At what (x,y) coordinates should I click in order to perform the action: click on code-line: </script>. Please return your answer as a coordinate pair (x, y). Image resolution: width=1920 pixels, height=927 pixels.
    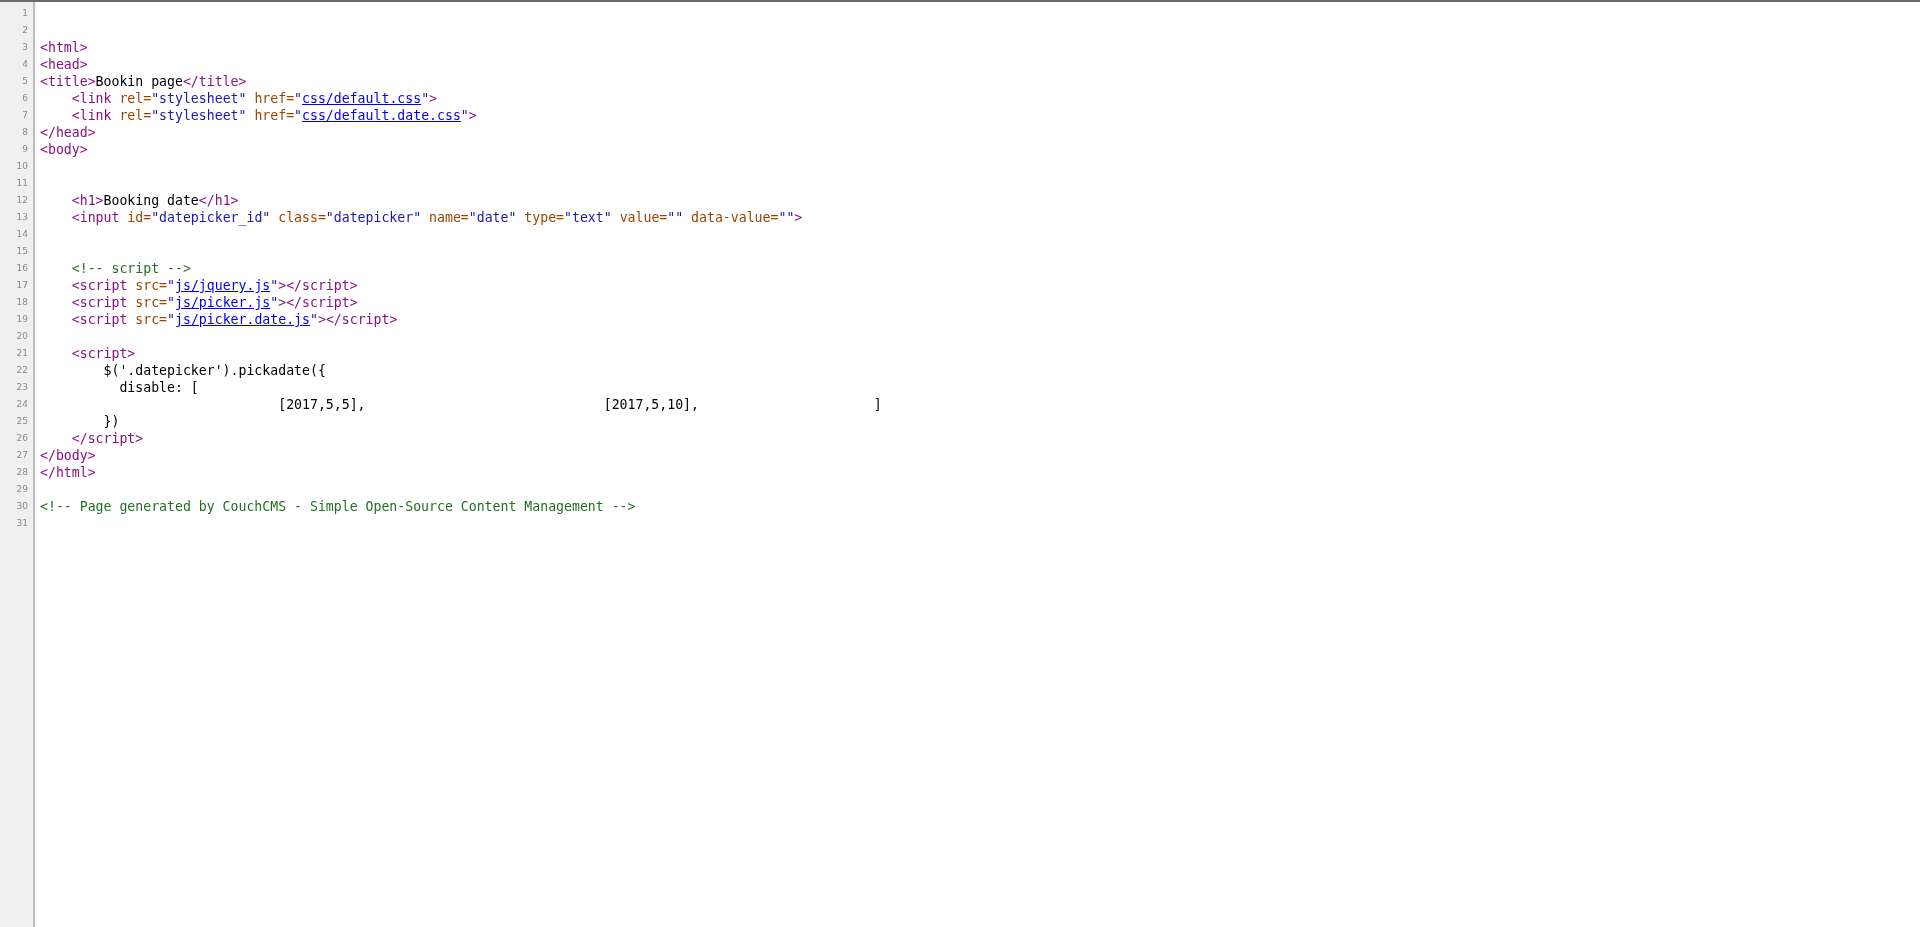
    Looking at the image, I should click on (107, 438).